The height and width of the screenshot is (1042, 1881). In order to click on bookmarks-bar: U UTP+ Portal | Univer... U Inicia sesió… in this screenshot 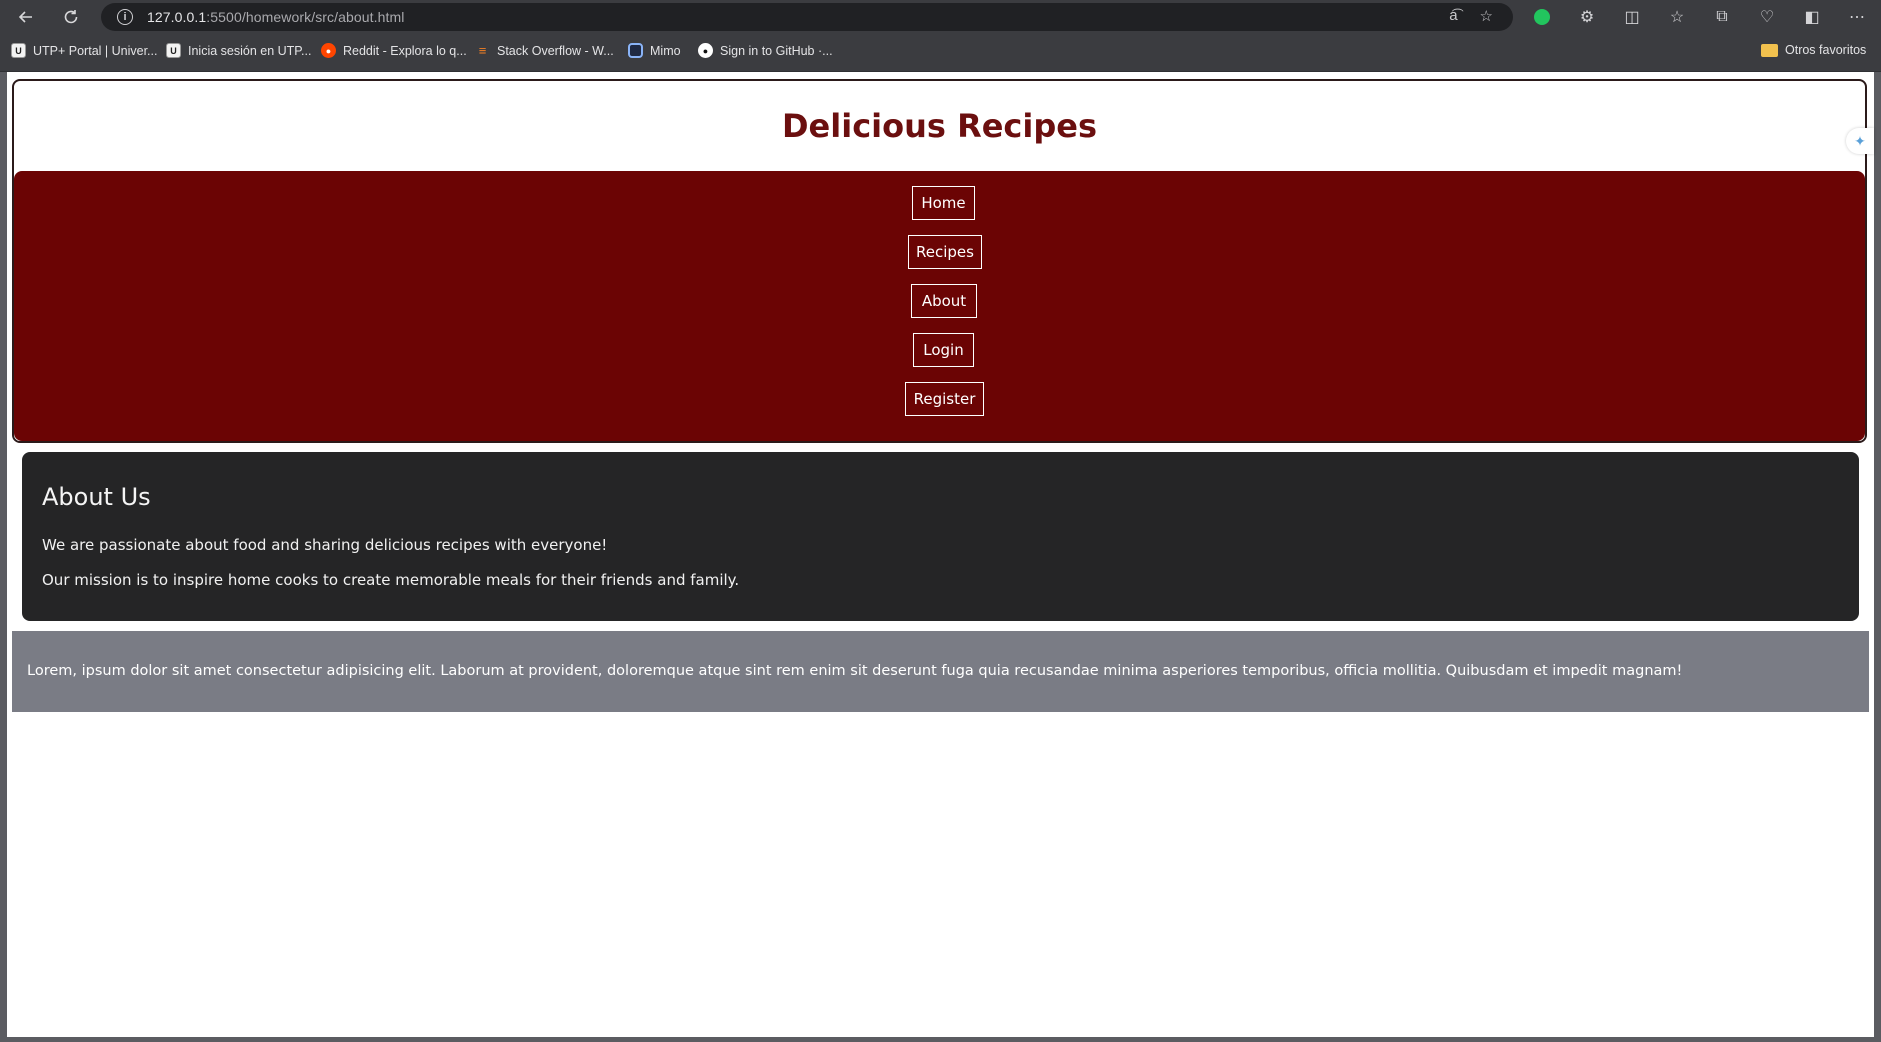, I will do `click(940, 53)`.